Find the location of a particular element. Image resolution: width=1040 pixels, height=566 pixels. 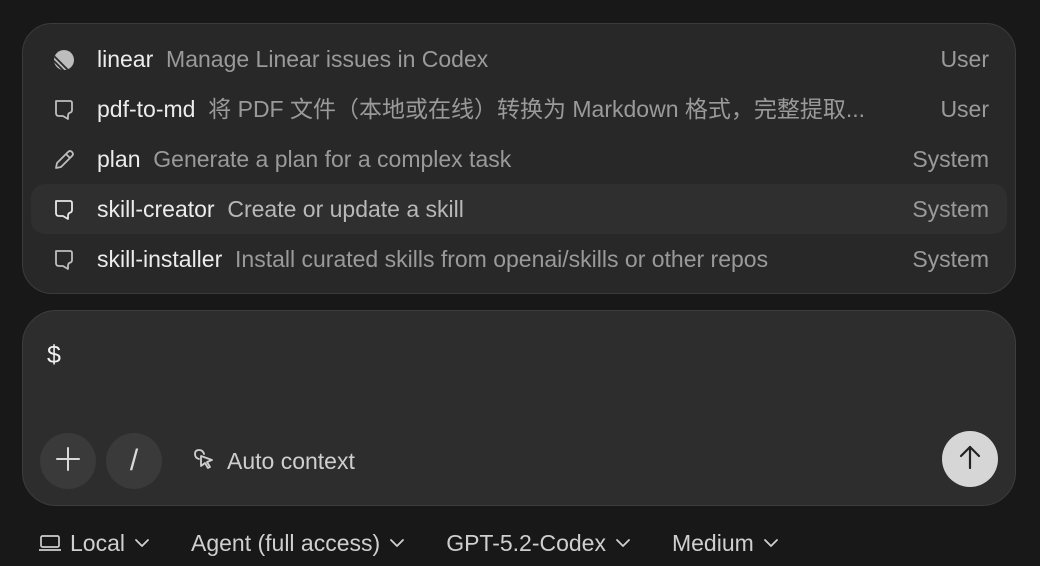

slash-label: / is located at coordinates (134, 460).